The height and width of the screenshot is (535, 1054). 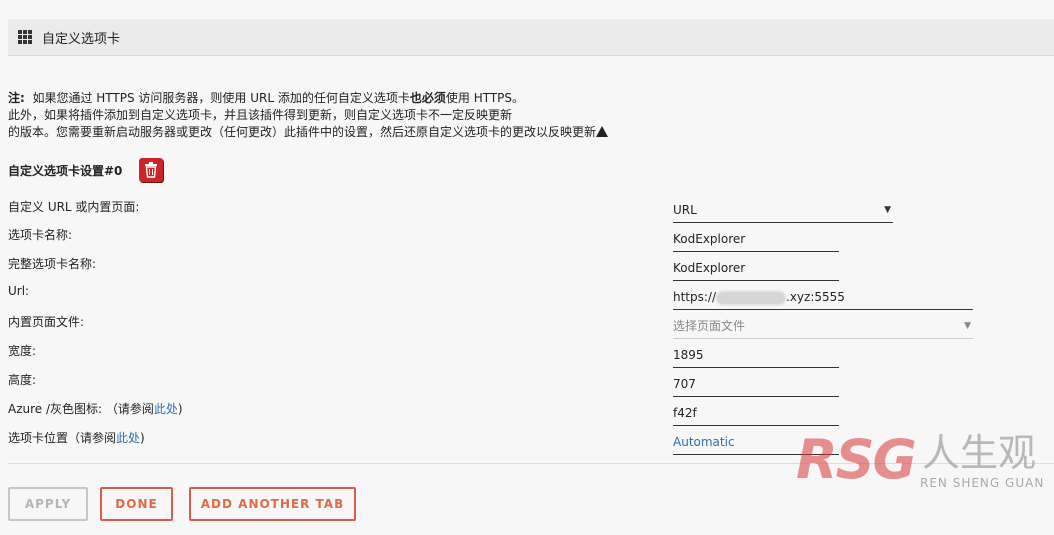 What do you see at coordinates (48, 504) in the screenshot?
I see `apply-button: APPLY` at bounding box center [48, 504].